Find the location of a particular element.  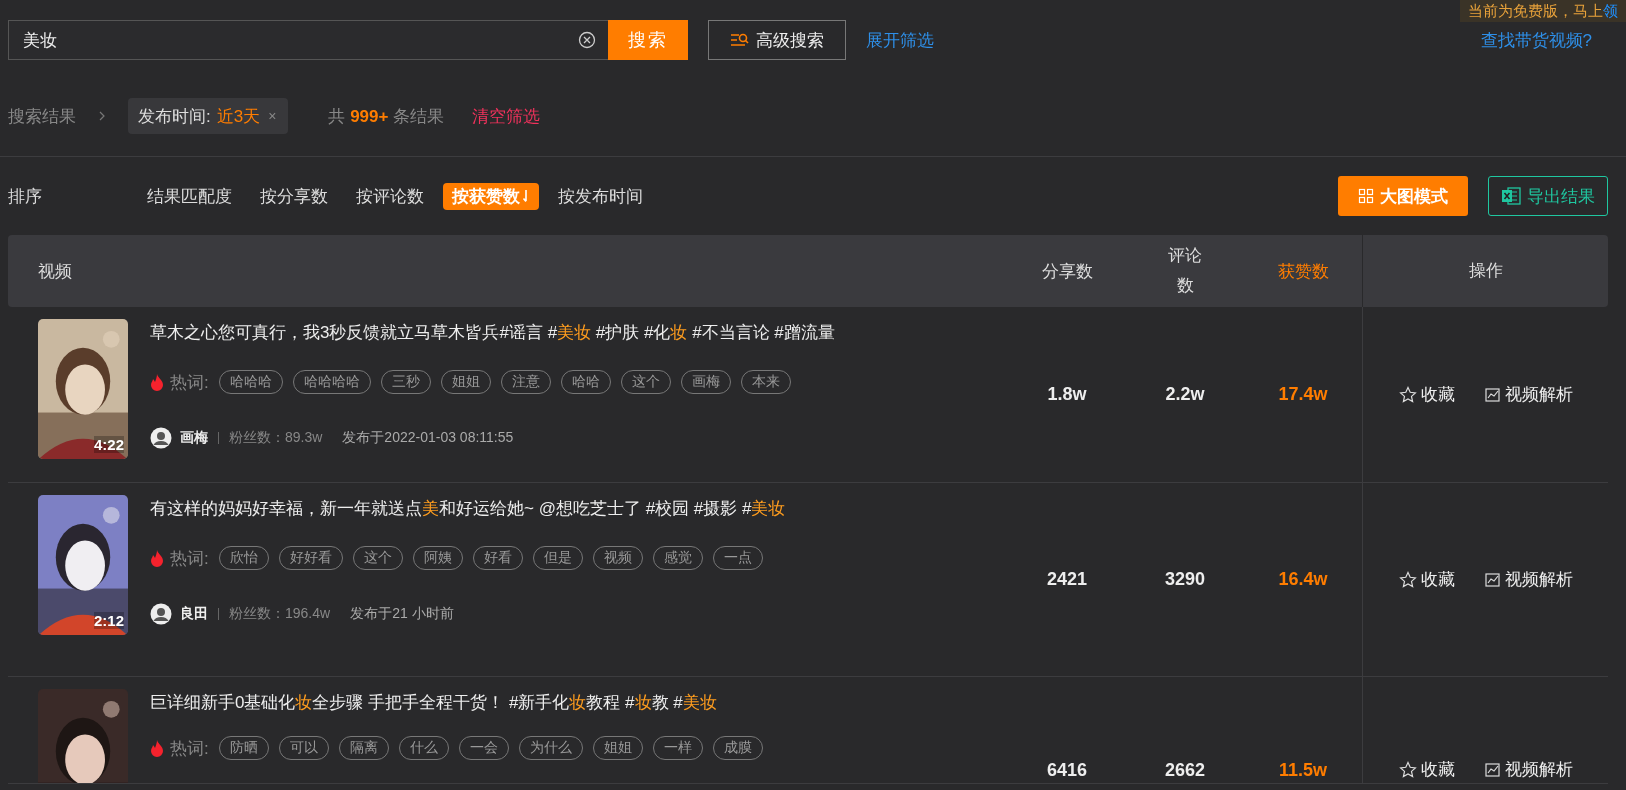

publish-time: 发布于2022-01-03 08:11:55 is located at coordinates (428, 438).